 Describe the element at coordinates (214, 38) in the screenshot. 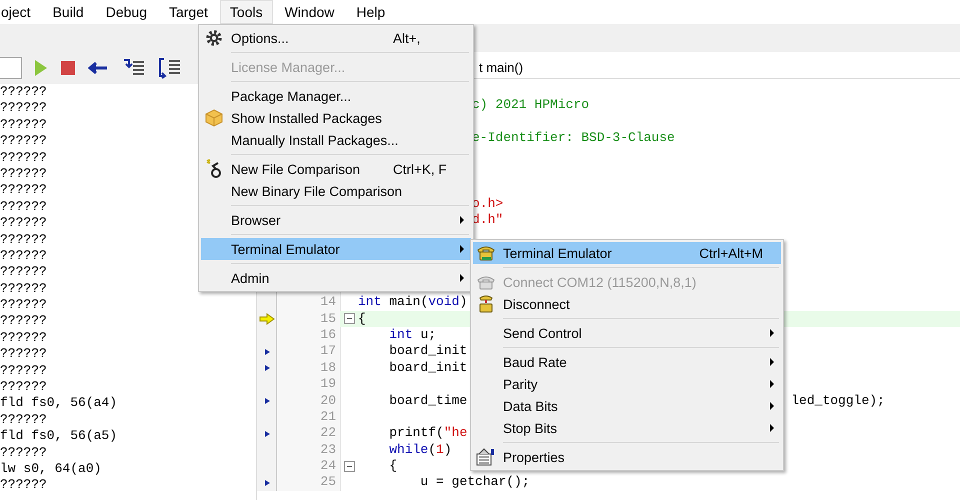

I see `gear-icon` at that location.